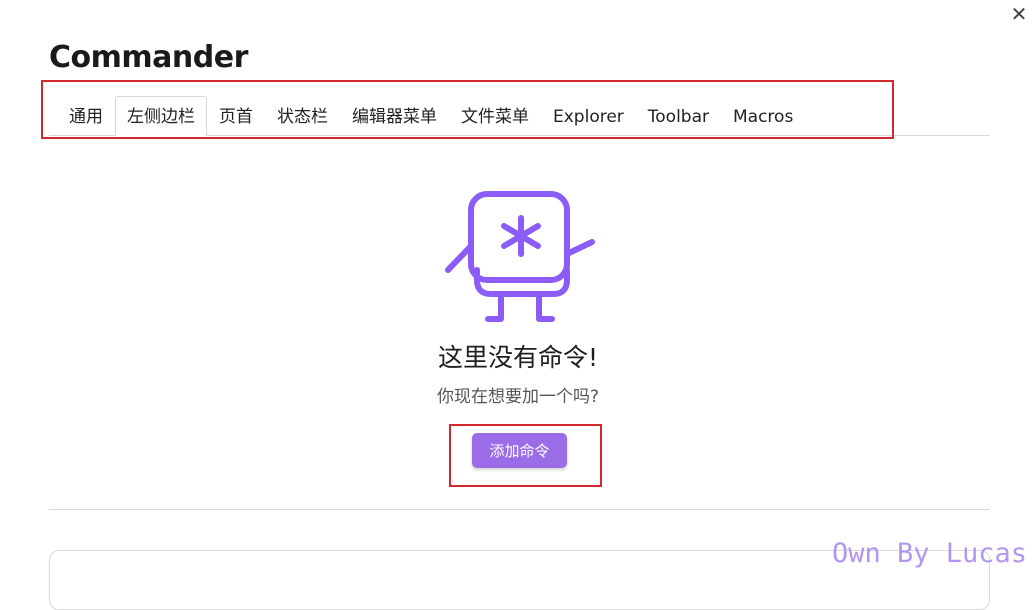  Describe the element at coordinates (467, 109) in the screenshot. I see `tab-bar-highlight-box` at that location.